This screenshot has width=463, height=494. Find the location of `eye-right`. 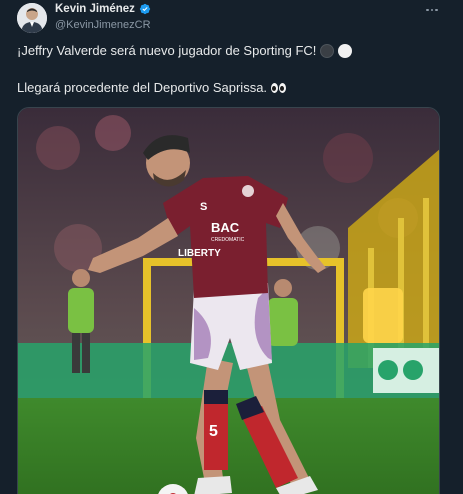

eye-right is located at coordinates (283, 87).